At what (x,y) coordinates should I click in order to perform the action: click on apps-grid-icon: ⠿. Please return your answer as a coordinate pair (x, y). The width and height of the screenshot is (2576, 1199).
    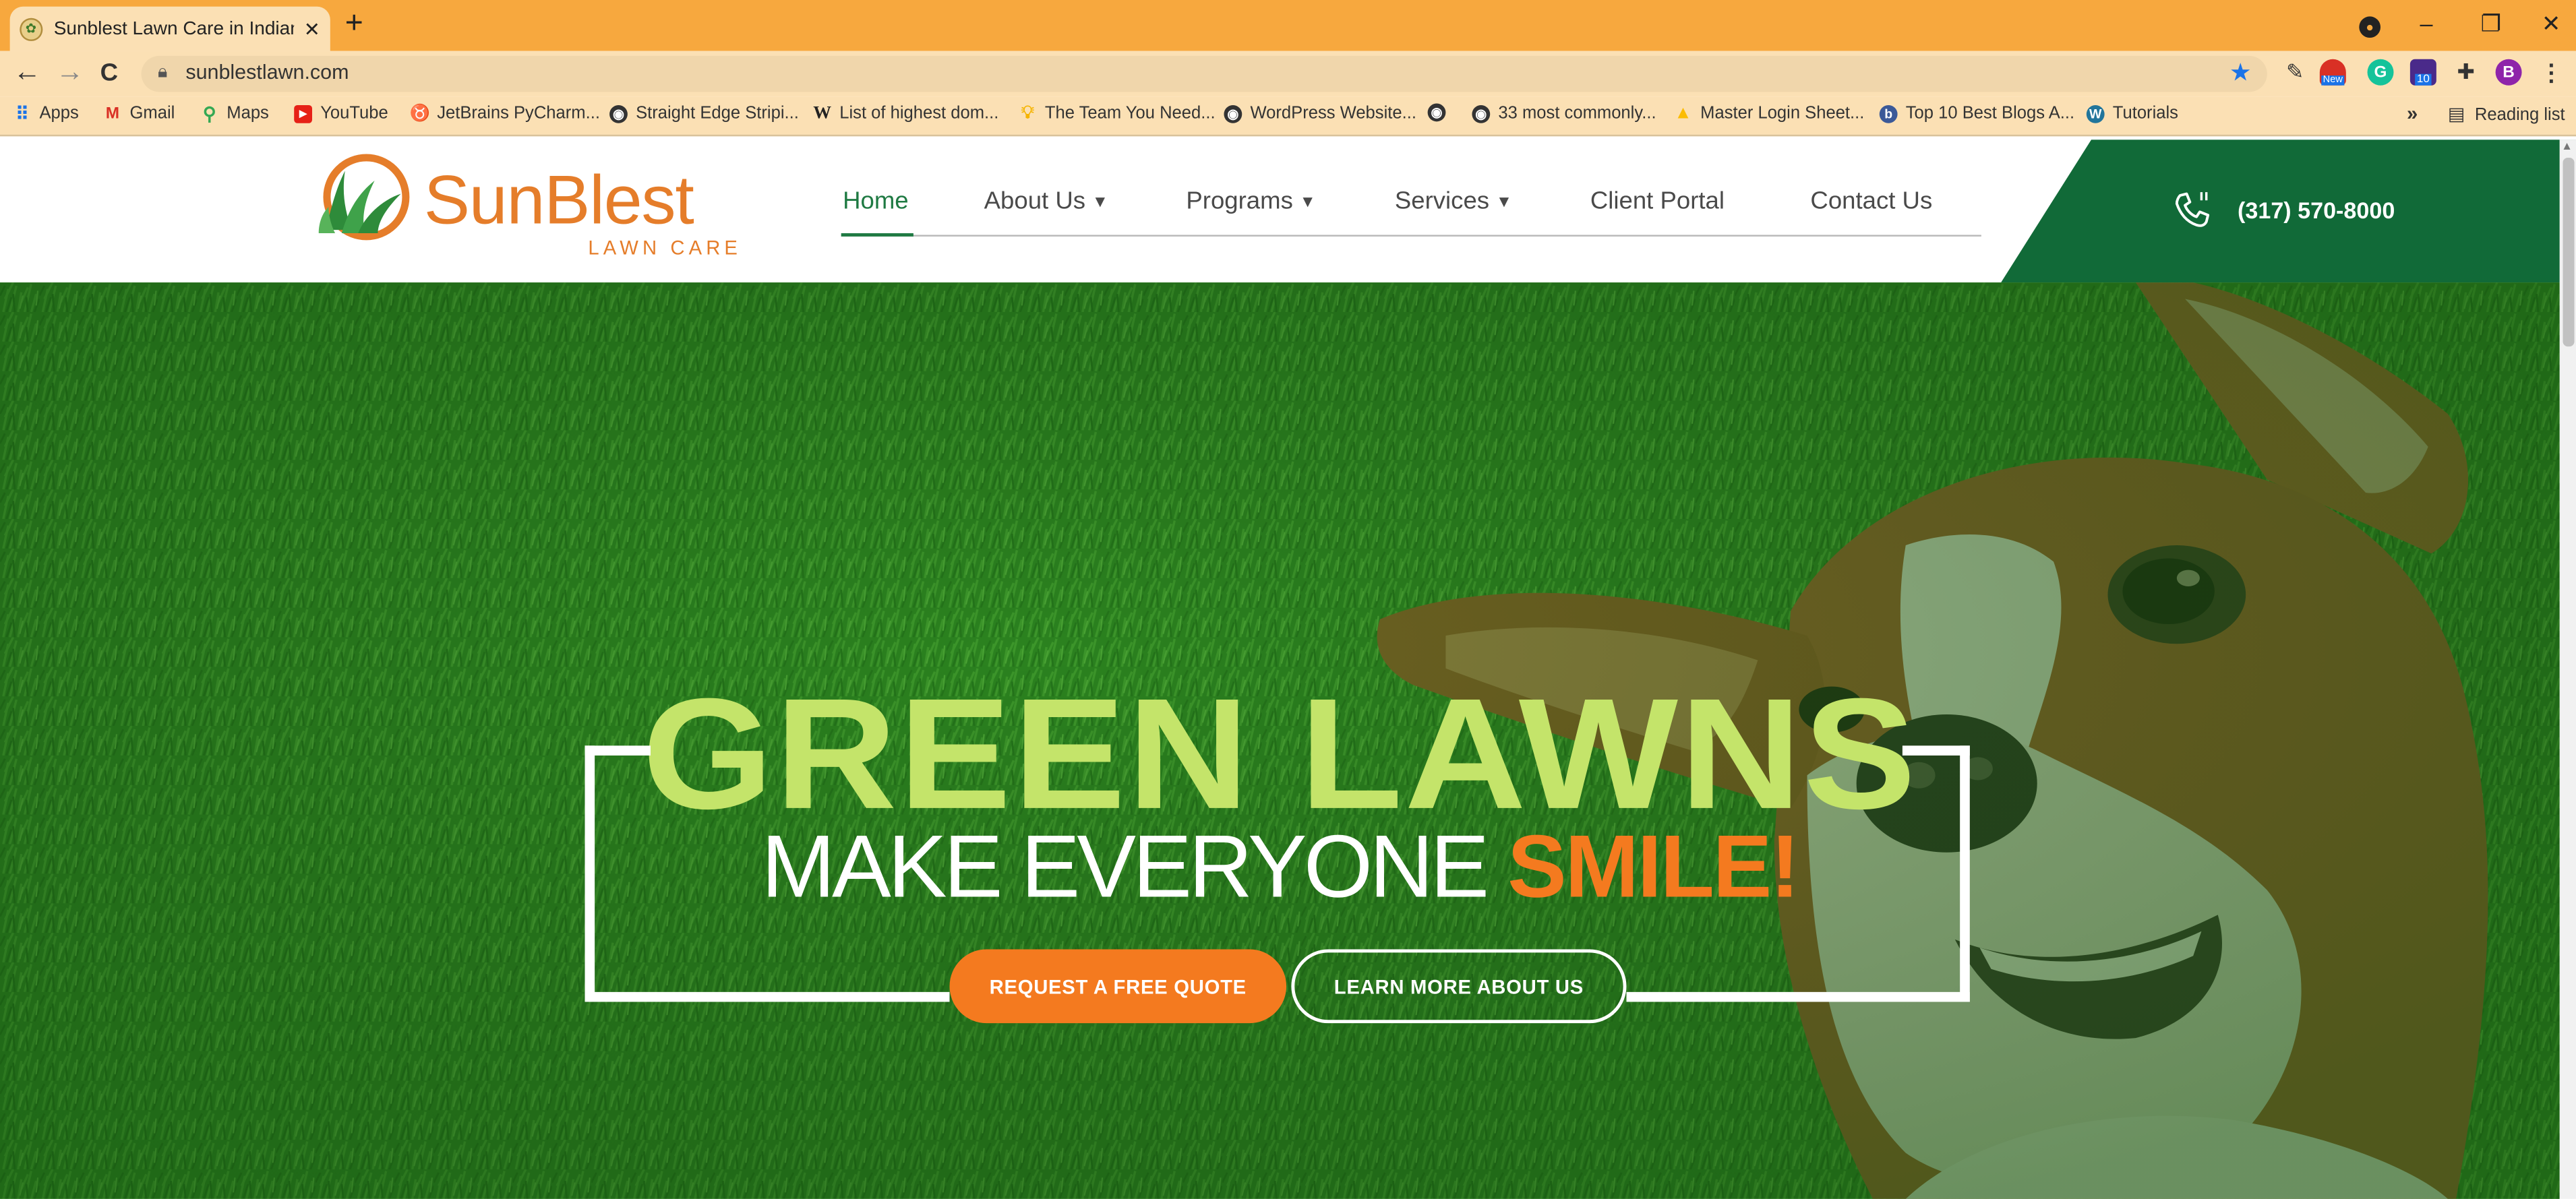
    Looking at the image, I should click on (22, 114).